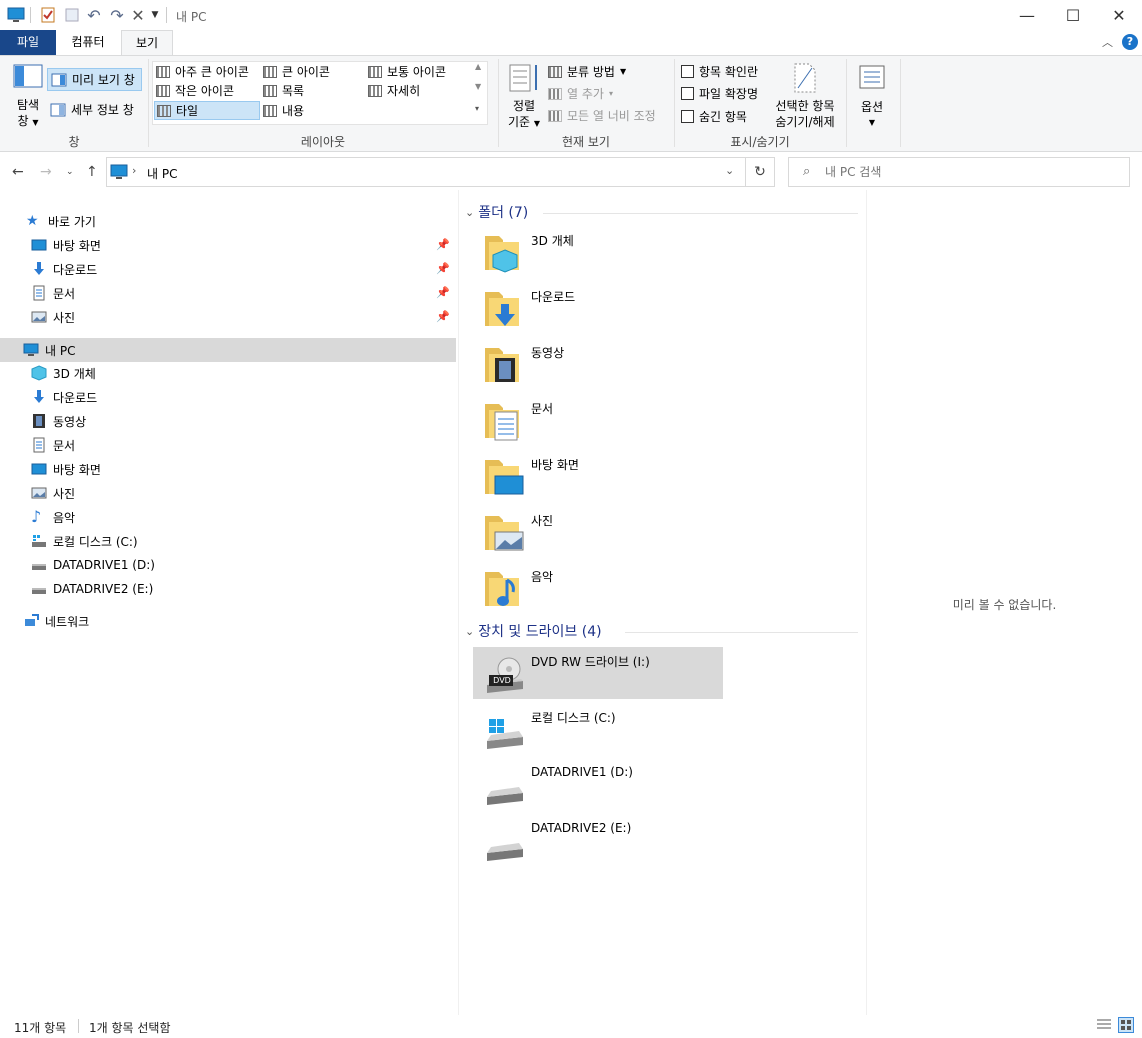  What do you see at coordinates (714, 116) in the screenshot?
I see `hidden-items-toggle: 숨긴 항목` at bounding box center [714, 116].